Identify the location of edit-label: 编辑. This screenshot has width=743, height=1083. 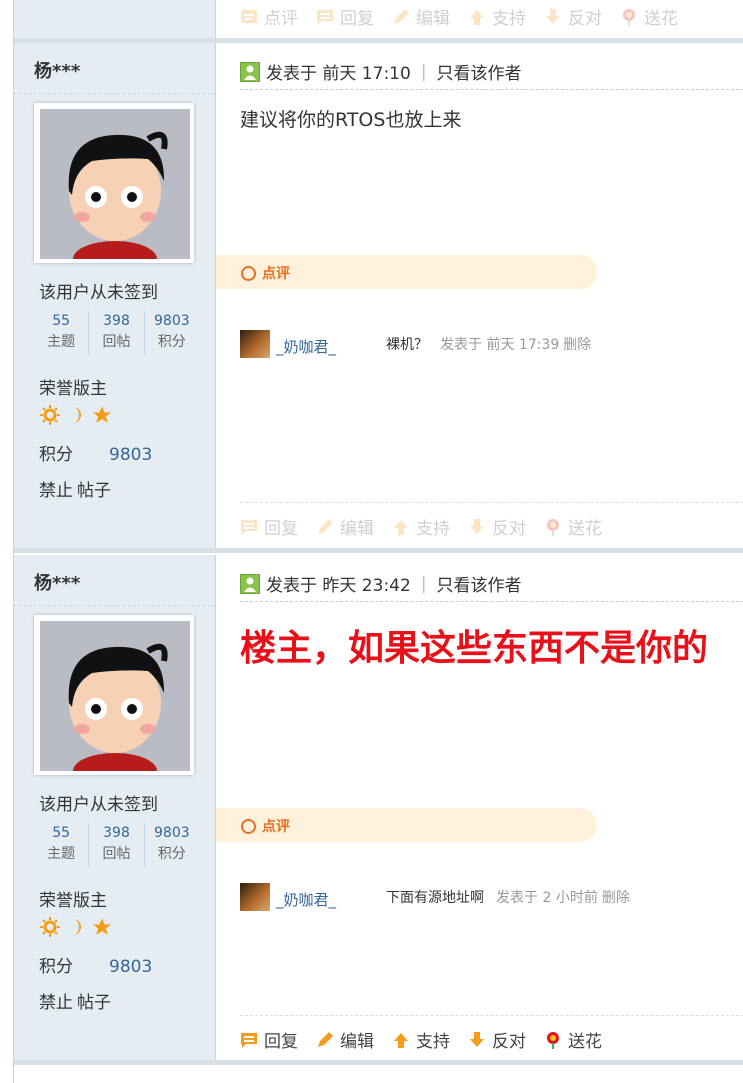
(357, 529).